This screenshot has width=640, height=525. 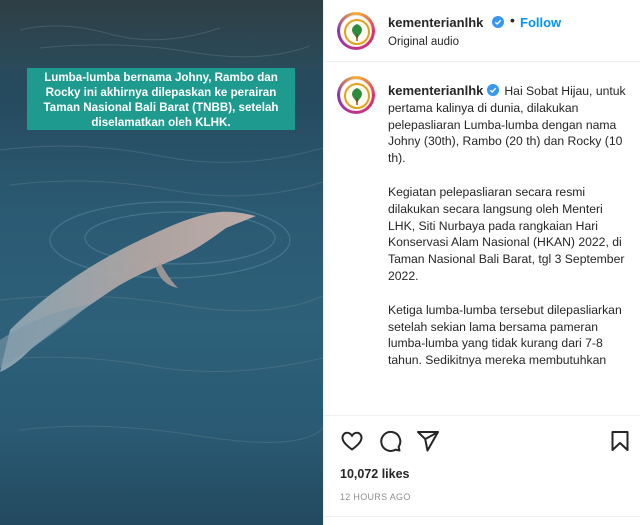 What do you see at coordinates (390, 441) in the screenshot?
I see `comment-icon` at bounding box center [390, 441].